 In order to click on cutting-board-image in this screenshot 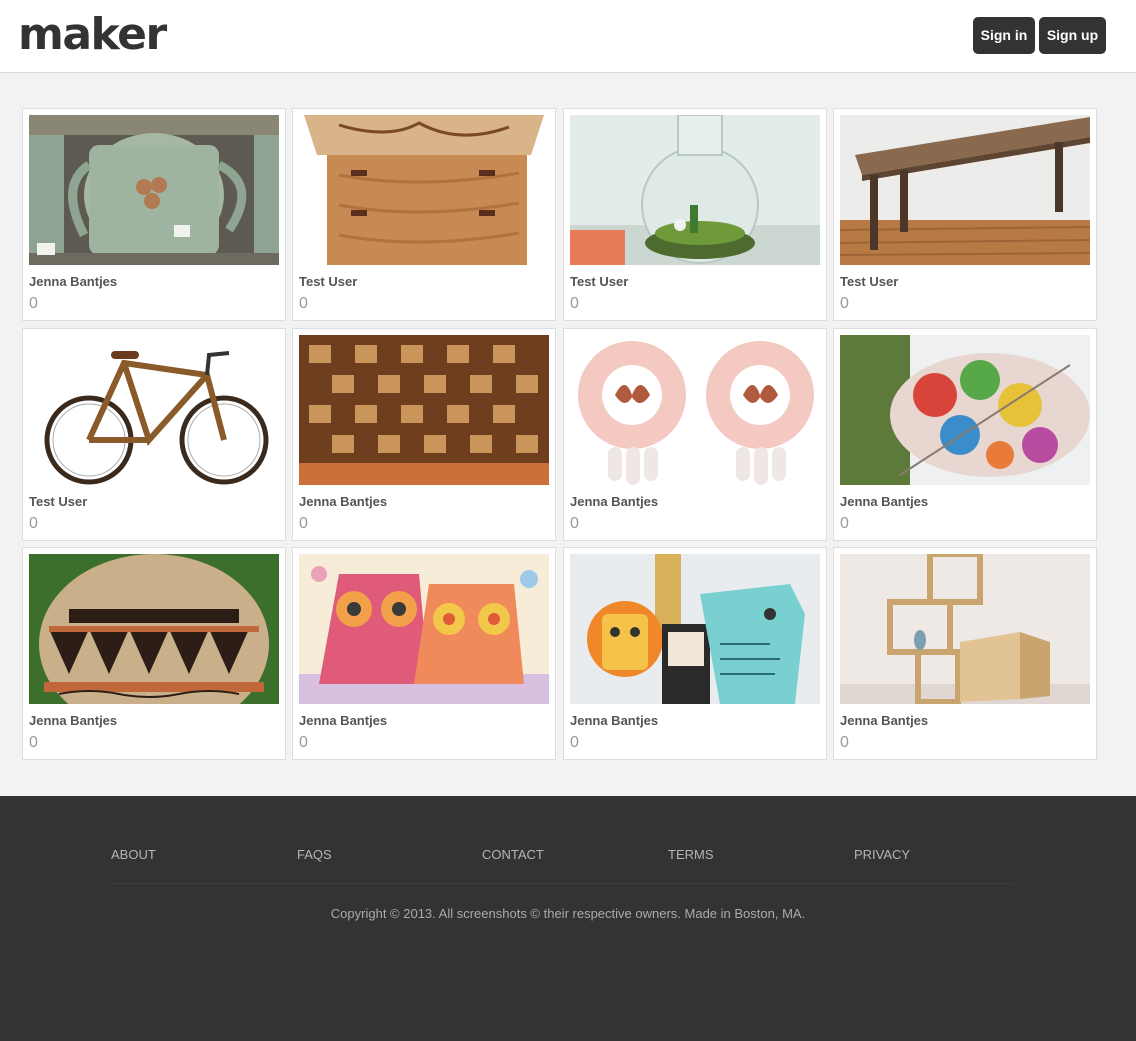, I will do `click(424, 410)`.